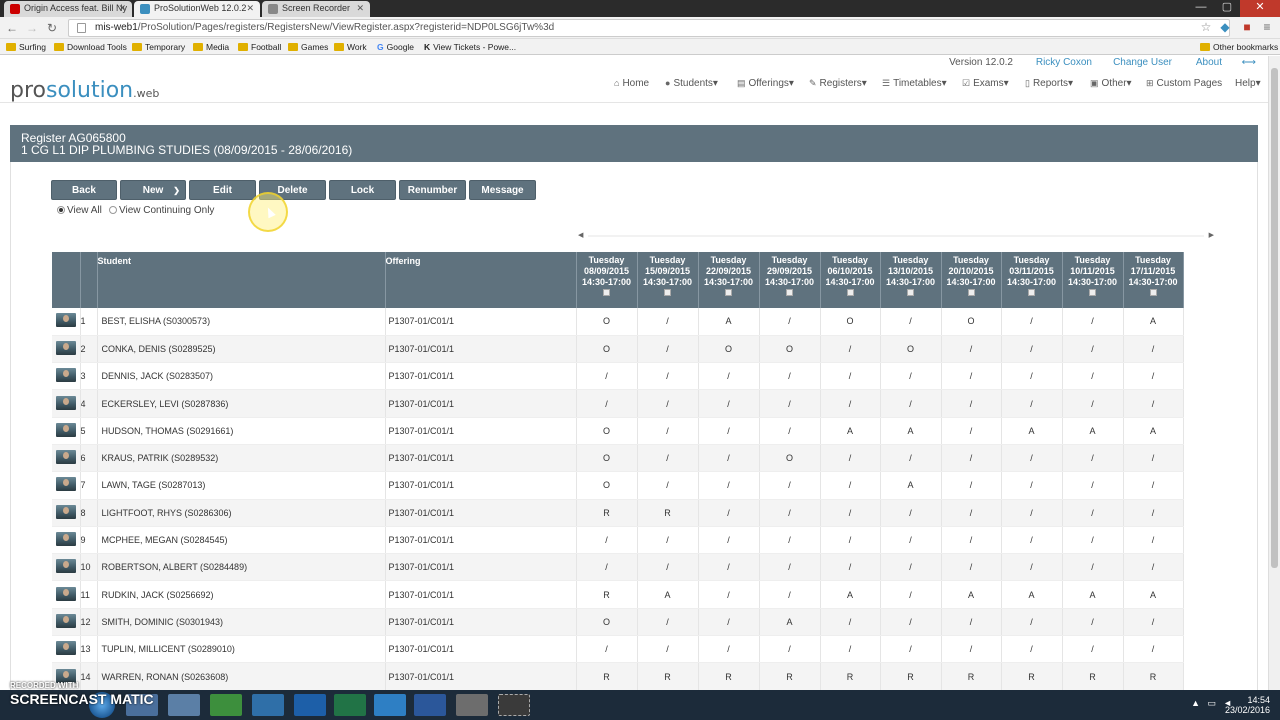 This screenshot has width=1280, height=720. I want to click on nav-reports: ▯ Reports▾, so click(1049, 83).